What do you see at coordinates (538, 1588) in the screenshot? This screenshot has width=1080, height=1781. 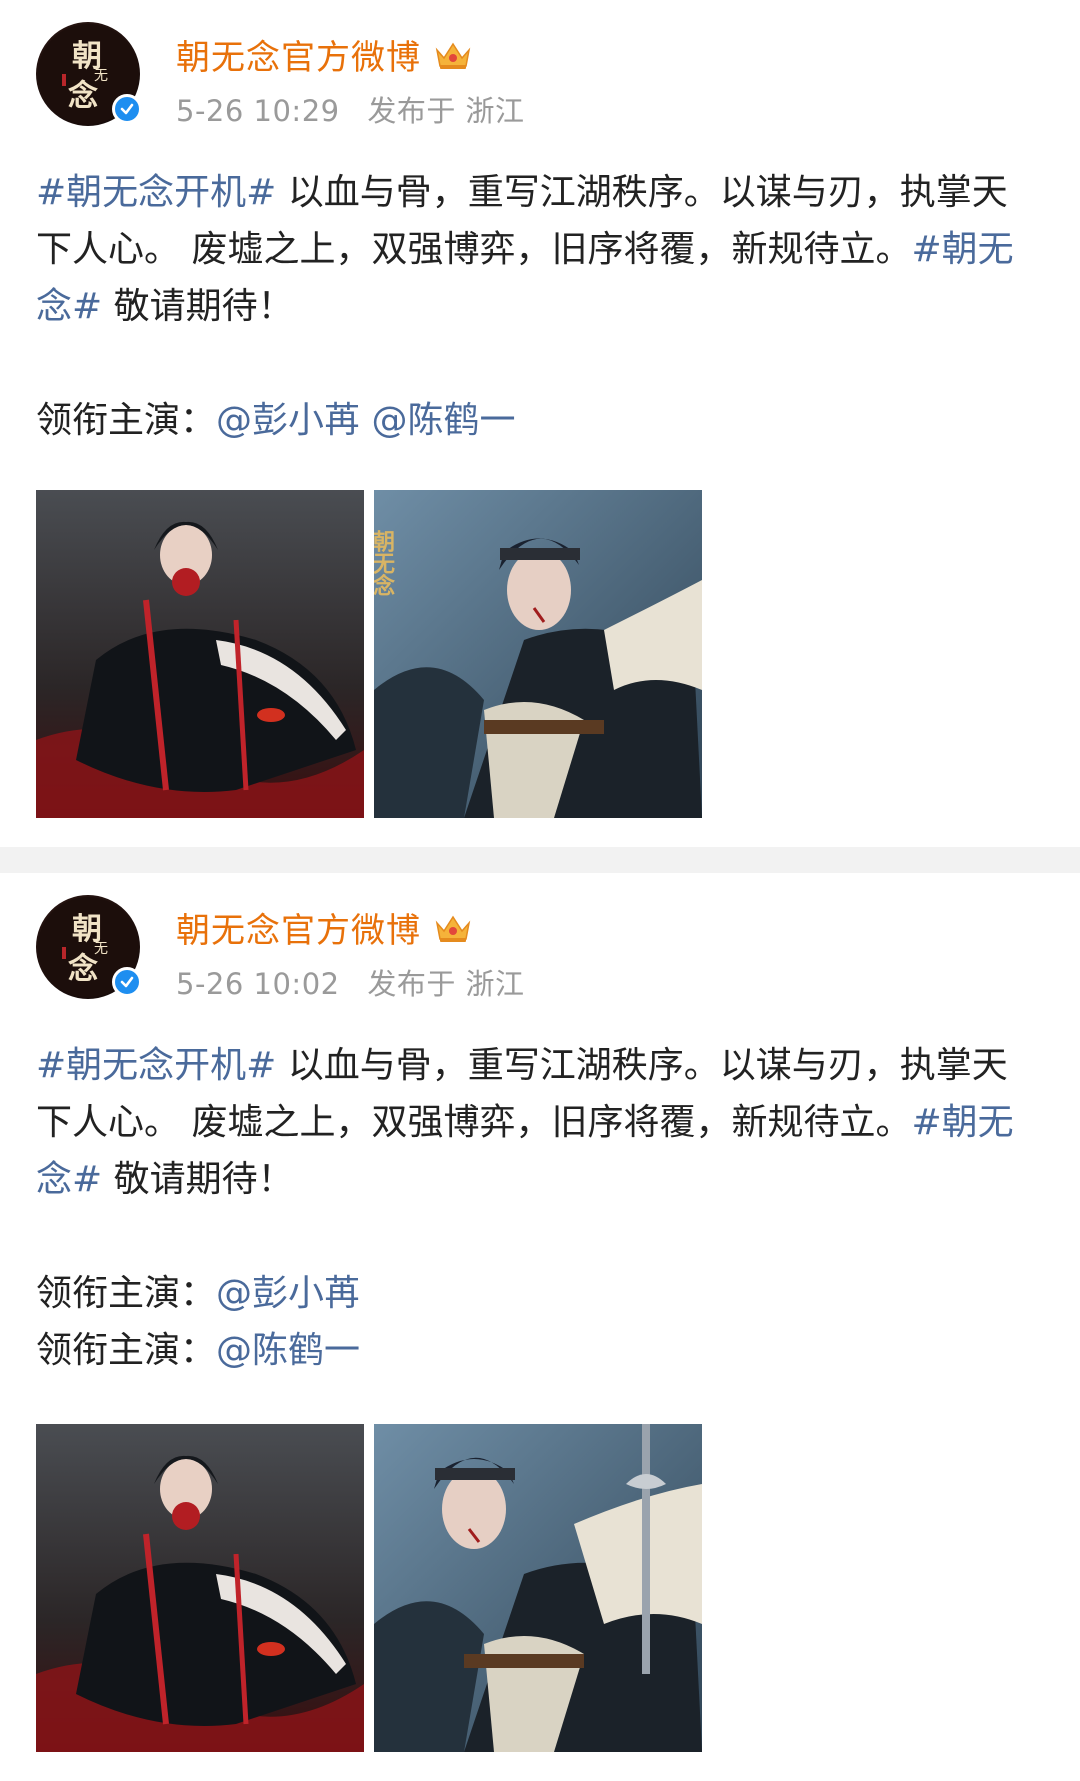 I see `male-lead-poster` at bounding box center [538, 1588].